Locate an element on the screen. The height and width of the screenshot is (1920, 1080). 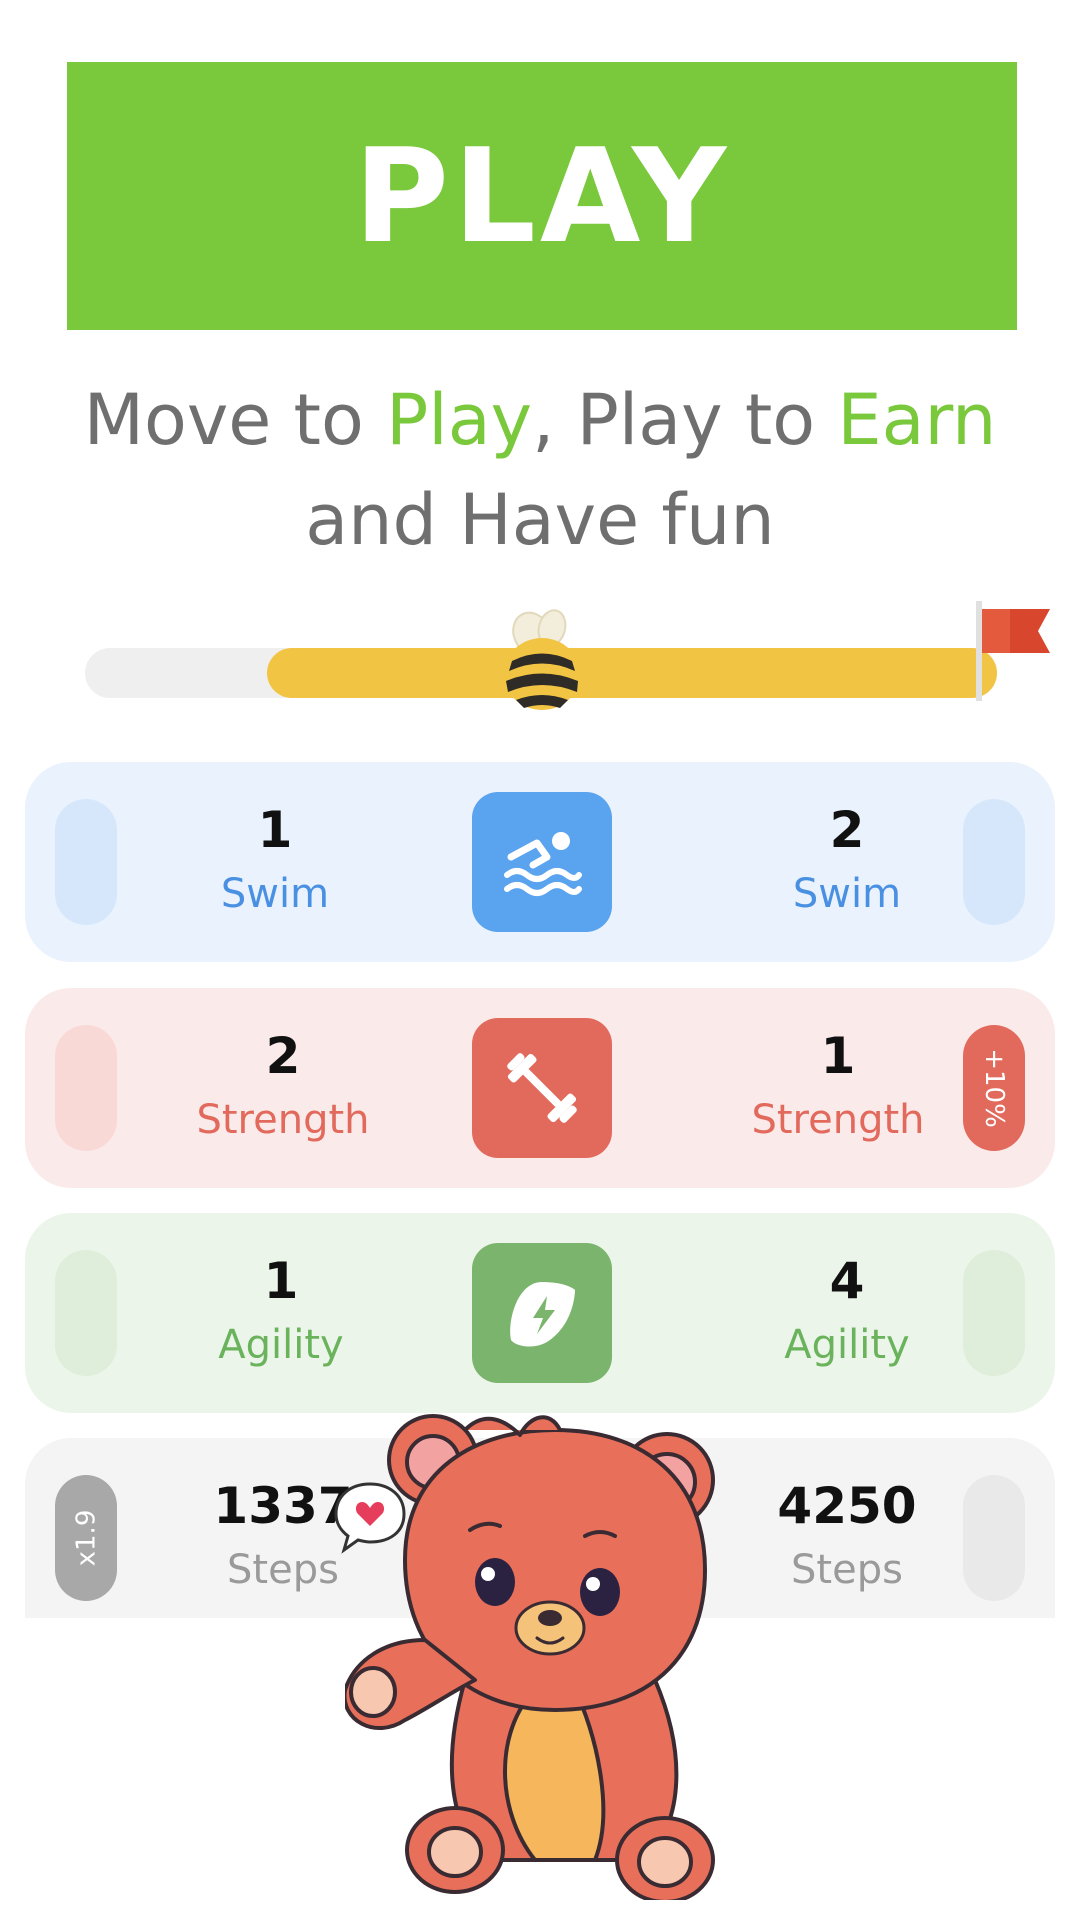
agility-right-stat: 4 Agility is located at coordinates (847, 1313).